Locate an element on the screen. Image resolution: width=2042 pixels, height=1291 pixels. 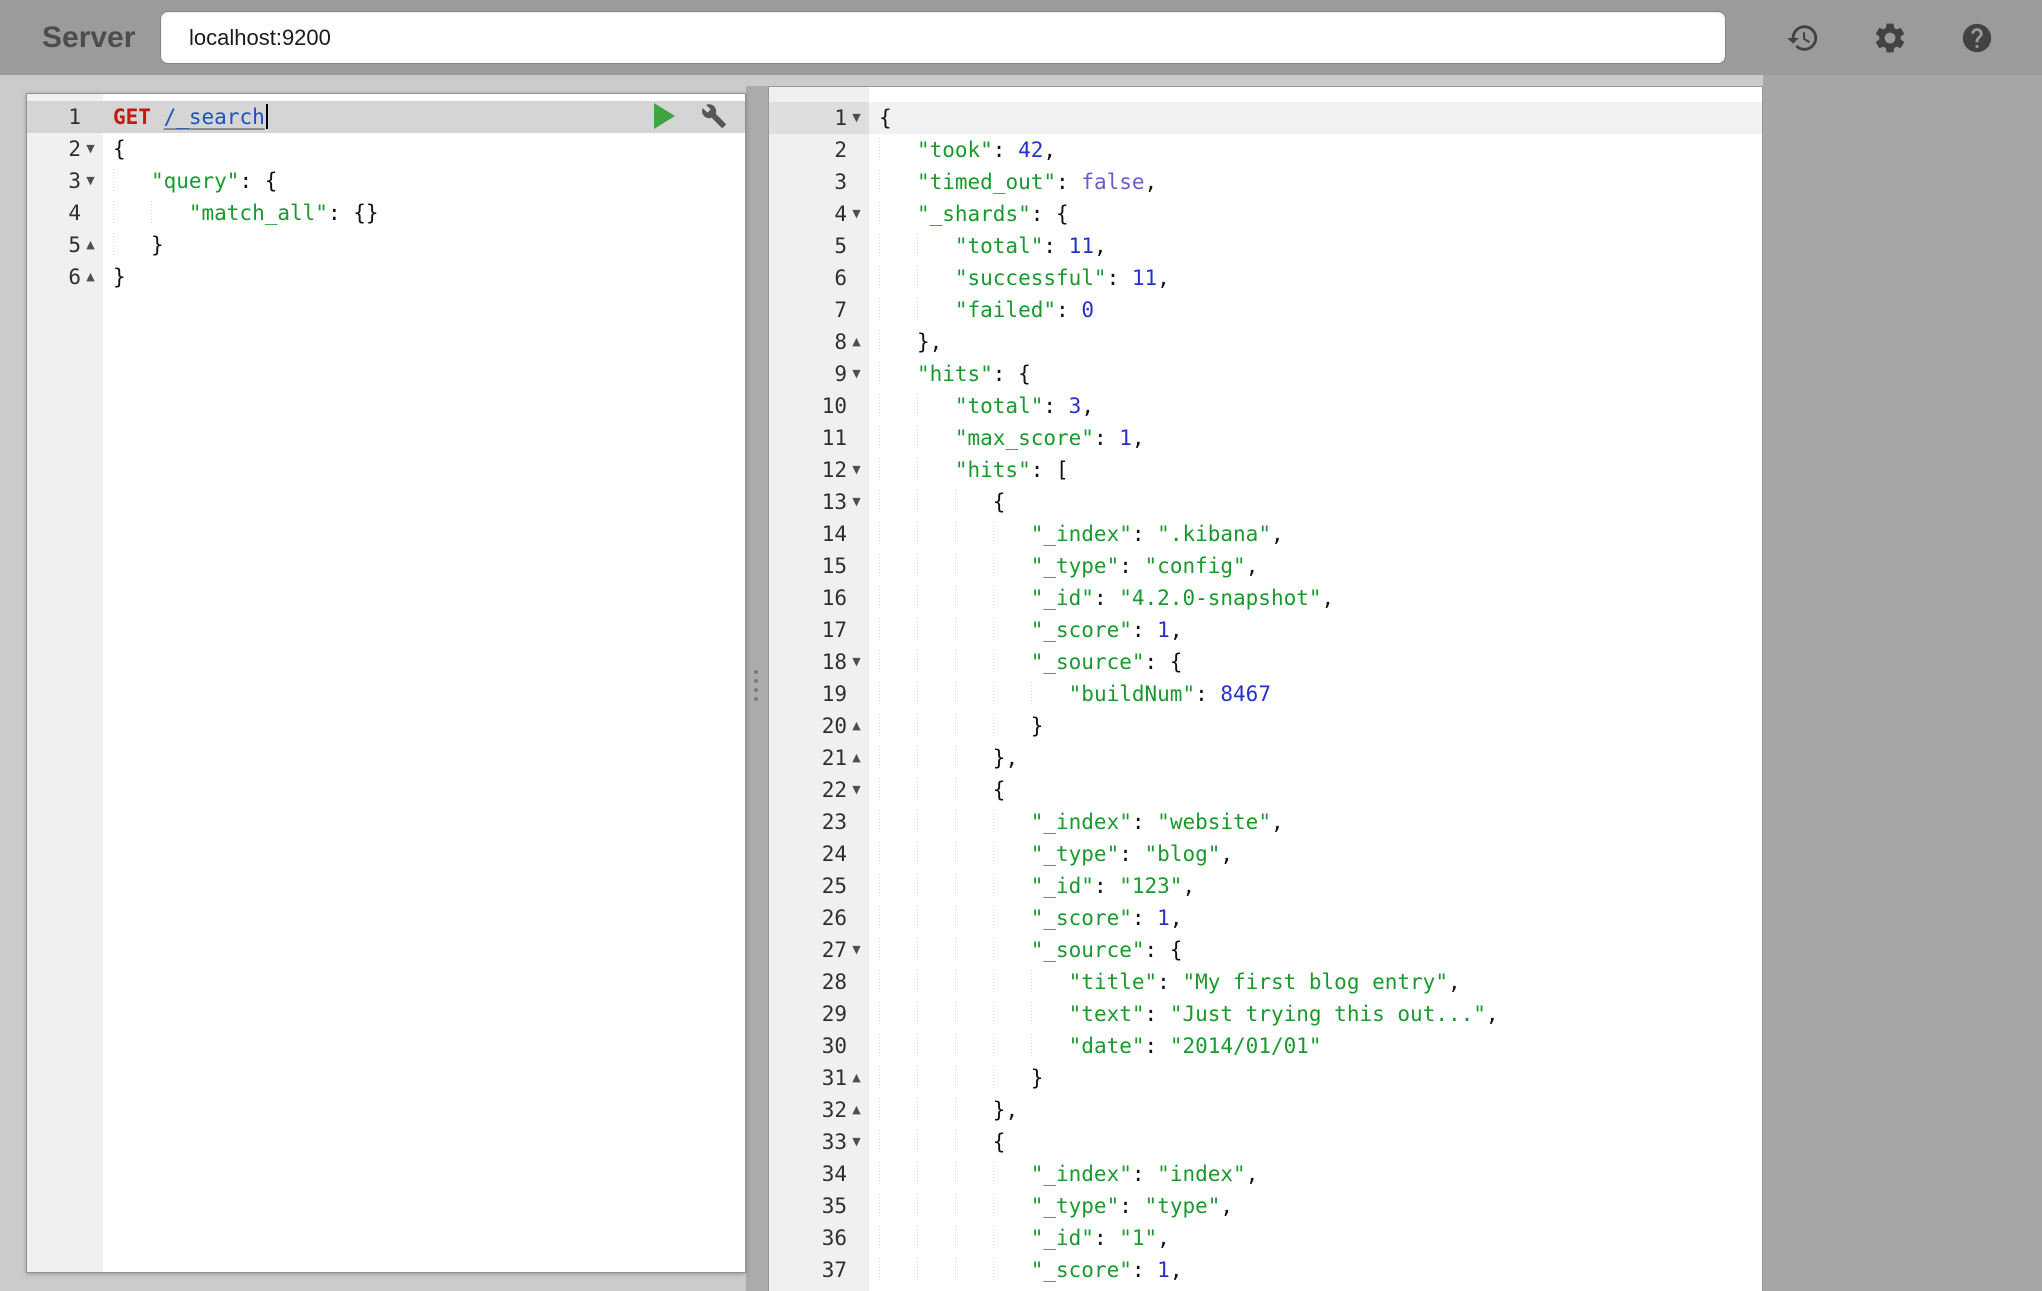
line-number: 10 is located at coordinates (834, 406).